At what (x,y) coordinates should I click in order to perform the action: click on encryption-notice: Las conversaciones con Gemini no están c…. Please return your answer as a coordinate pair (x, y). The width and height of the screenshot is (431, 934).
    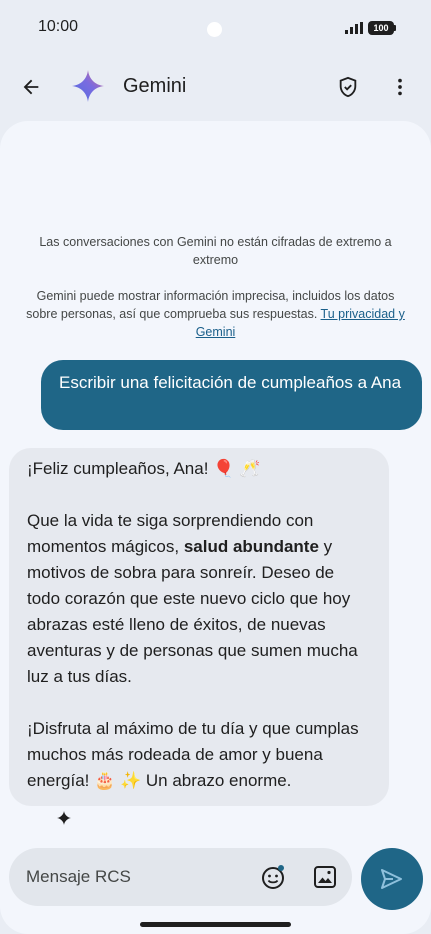
    Looking at the image, I should click on (215, 251).